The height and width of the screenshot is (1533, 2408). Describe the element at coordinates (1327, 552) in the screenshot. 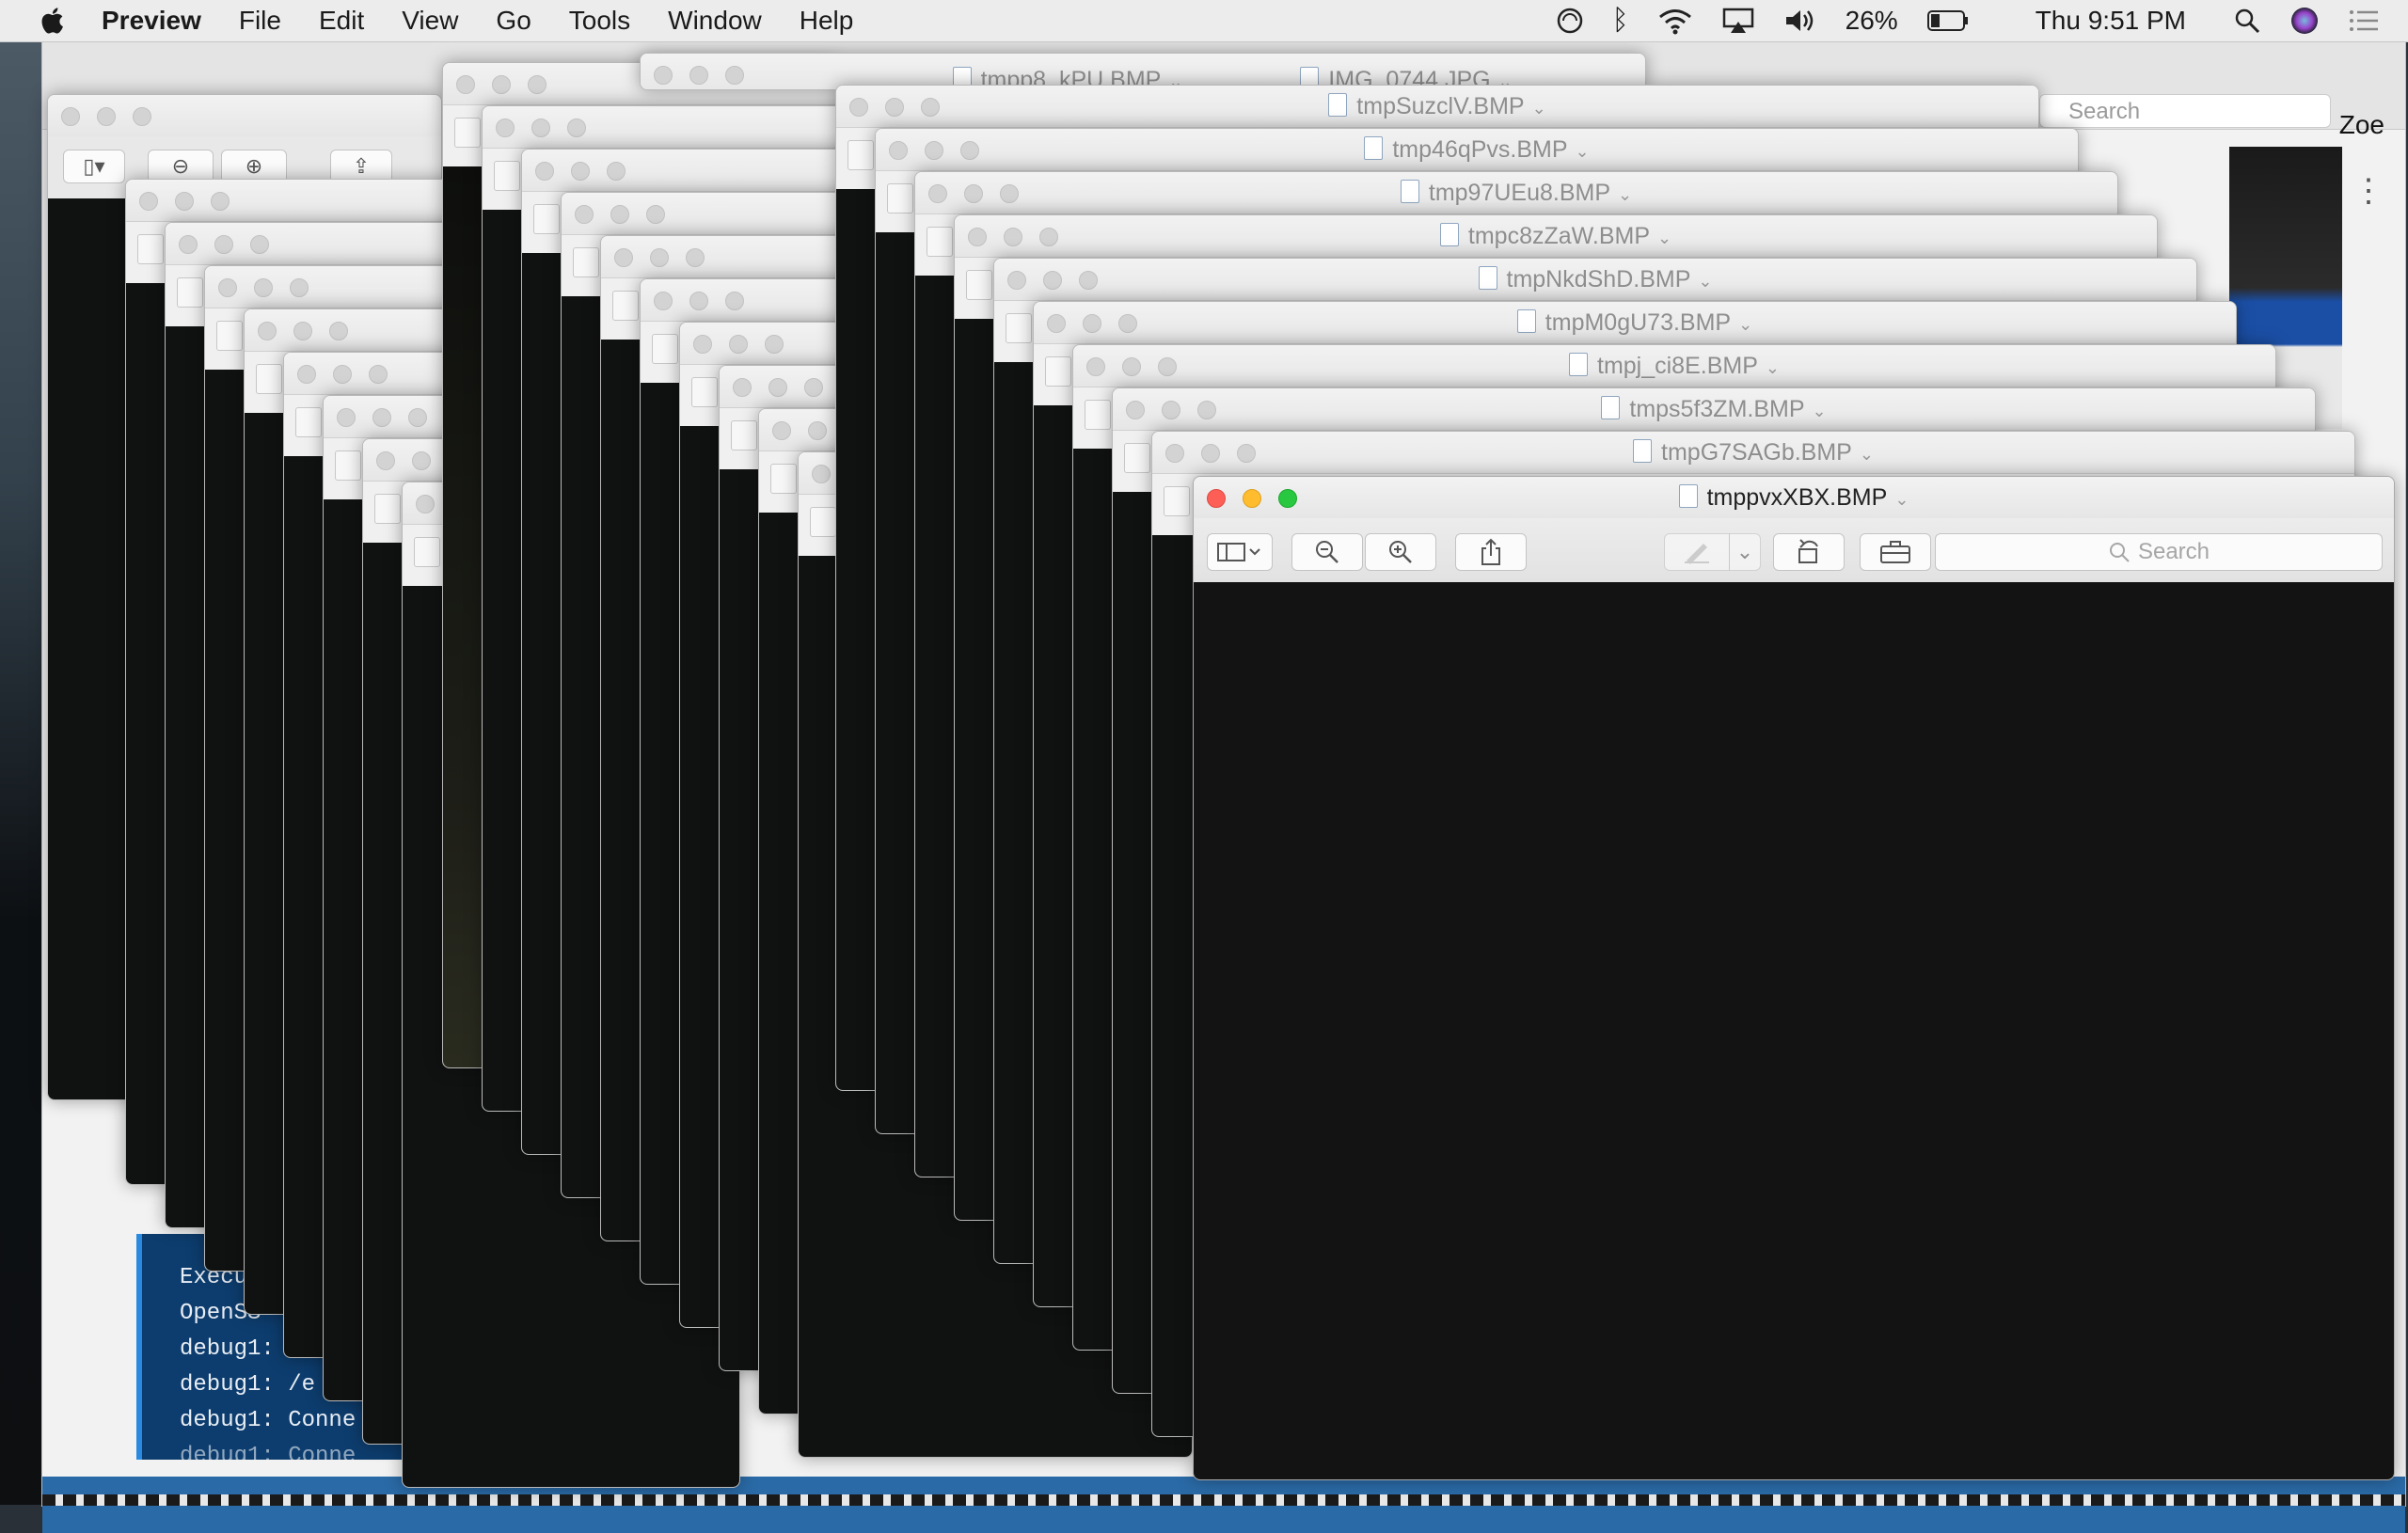

I see `zoom-out-button` at that location.